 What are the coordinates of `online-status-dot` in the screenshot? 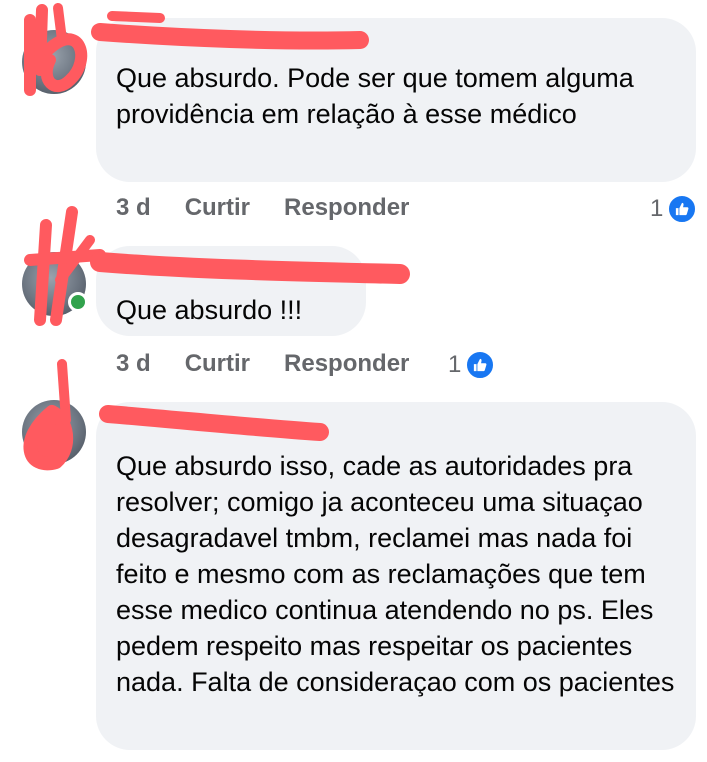 It's located at (78, 302).